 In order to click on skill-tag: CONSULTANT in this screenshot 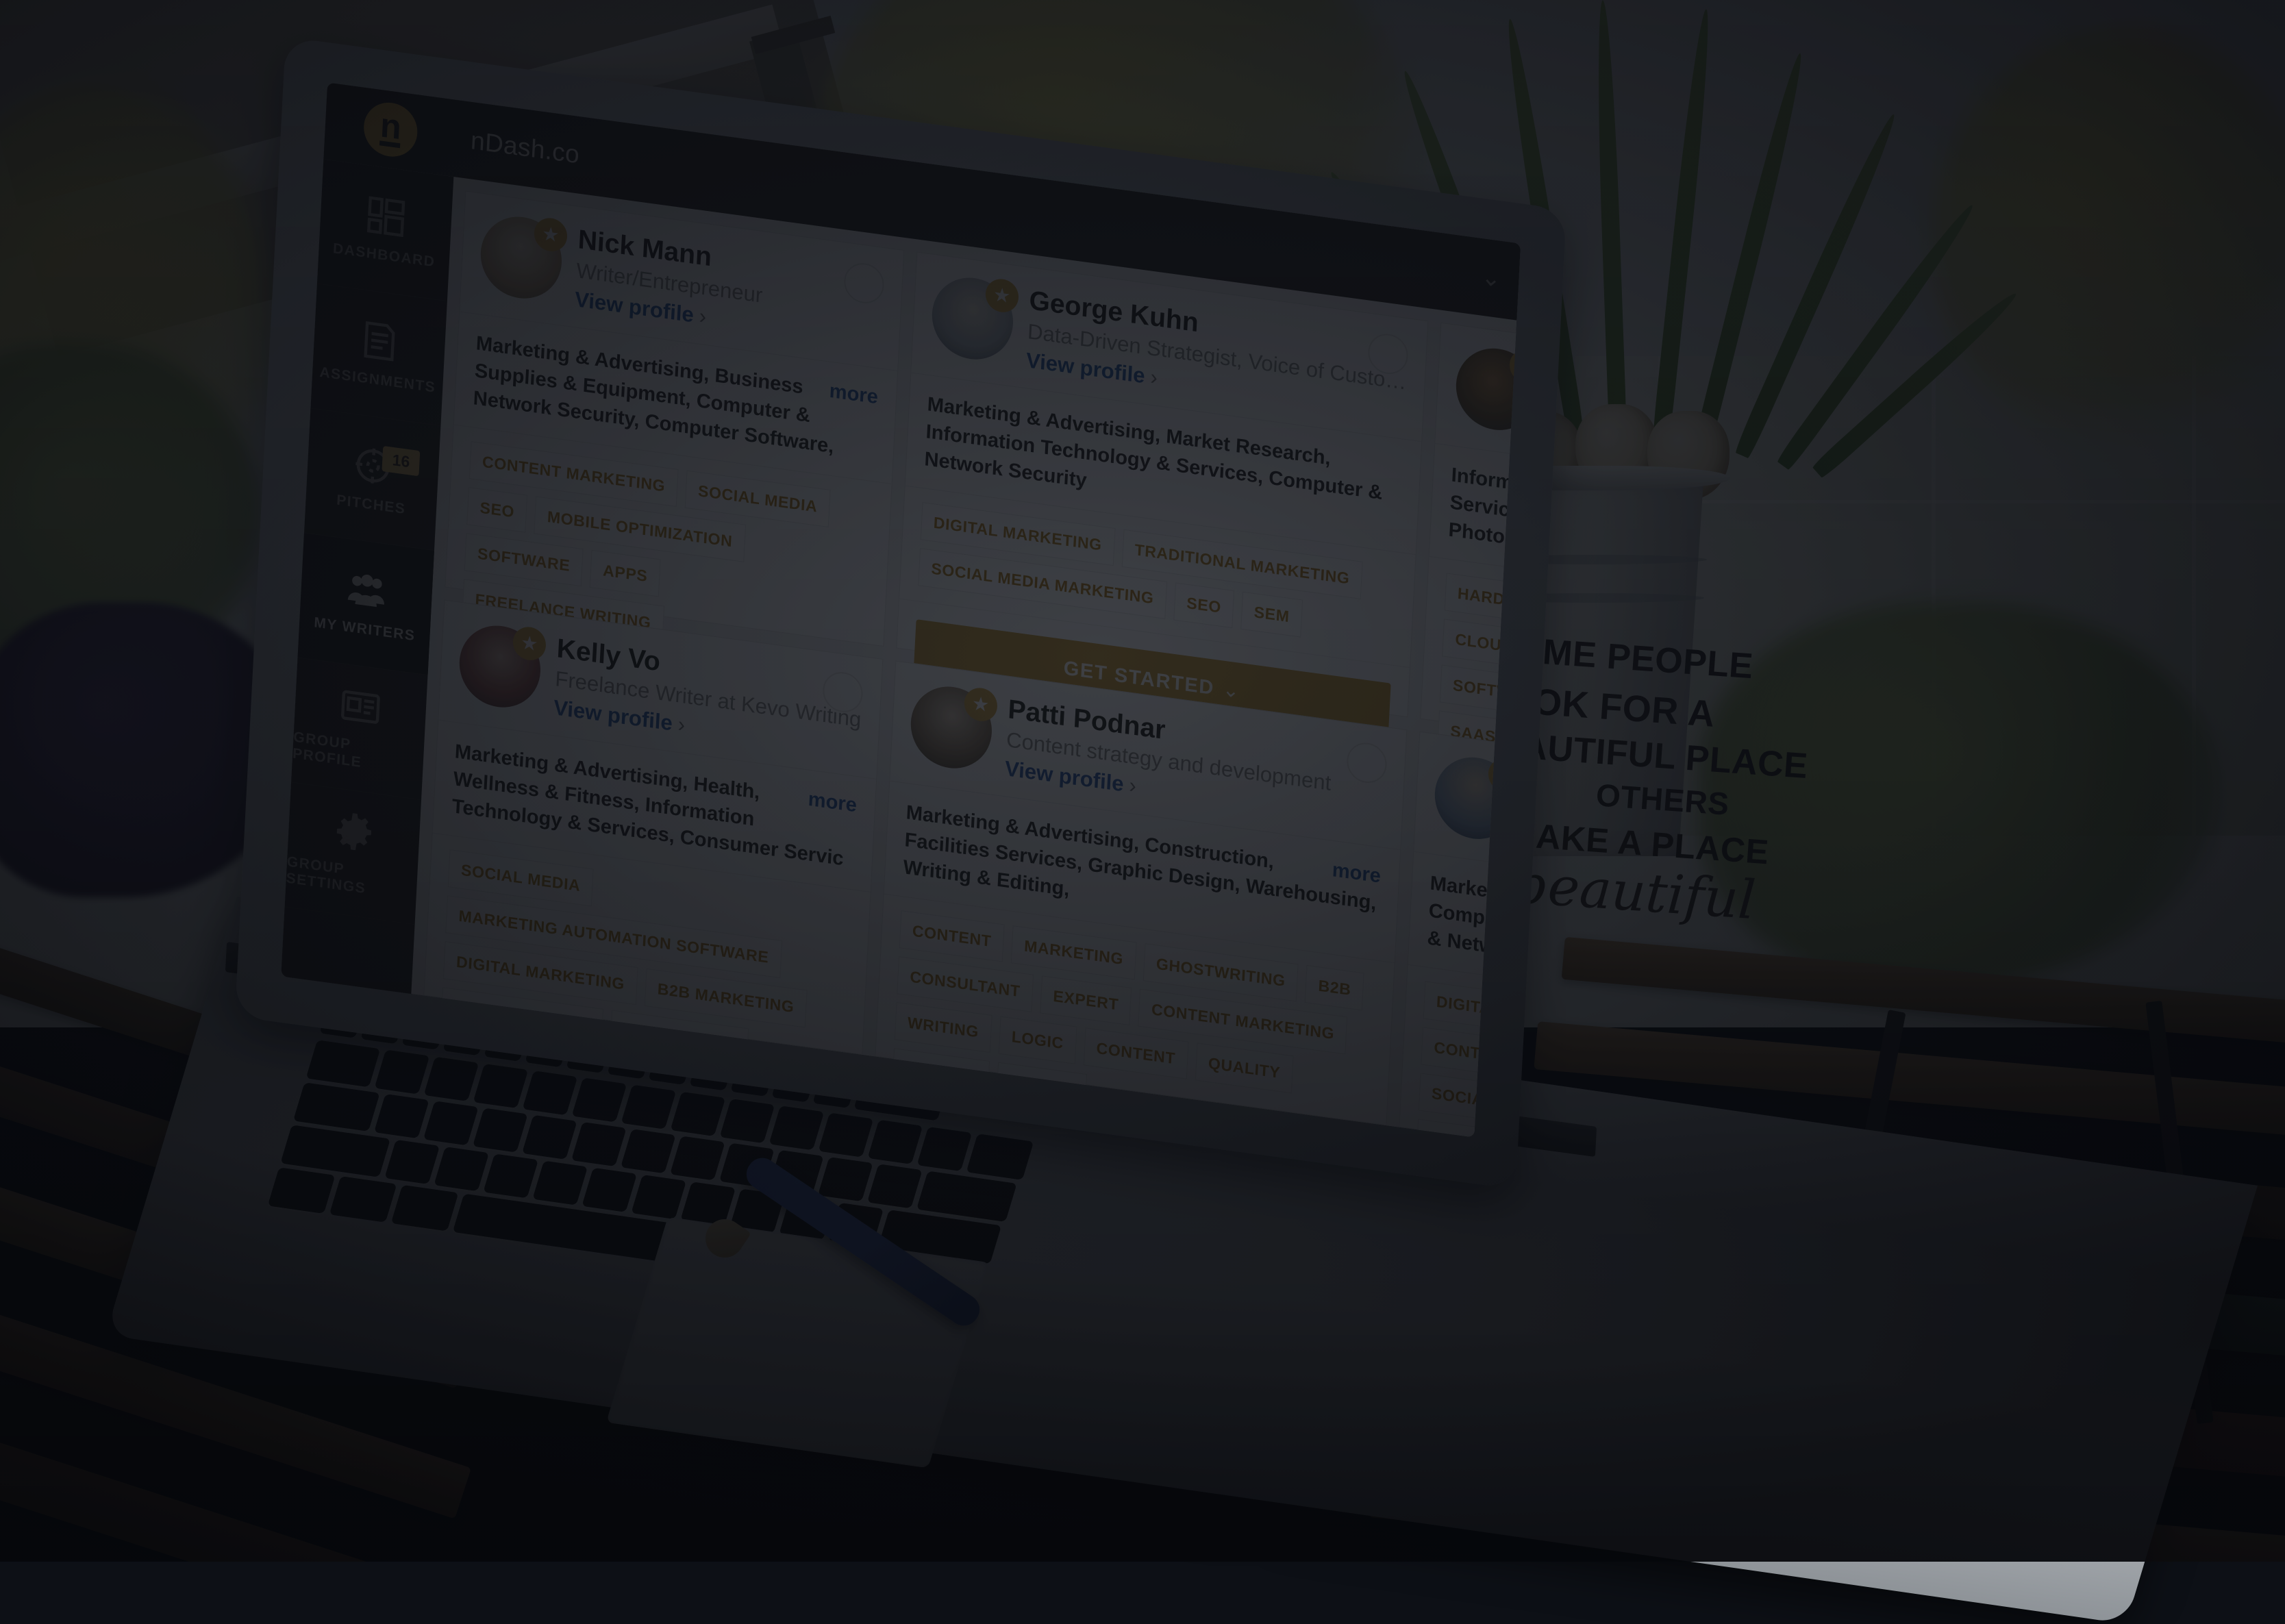, I will do `click(965, 984)`.